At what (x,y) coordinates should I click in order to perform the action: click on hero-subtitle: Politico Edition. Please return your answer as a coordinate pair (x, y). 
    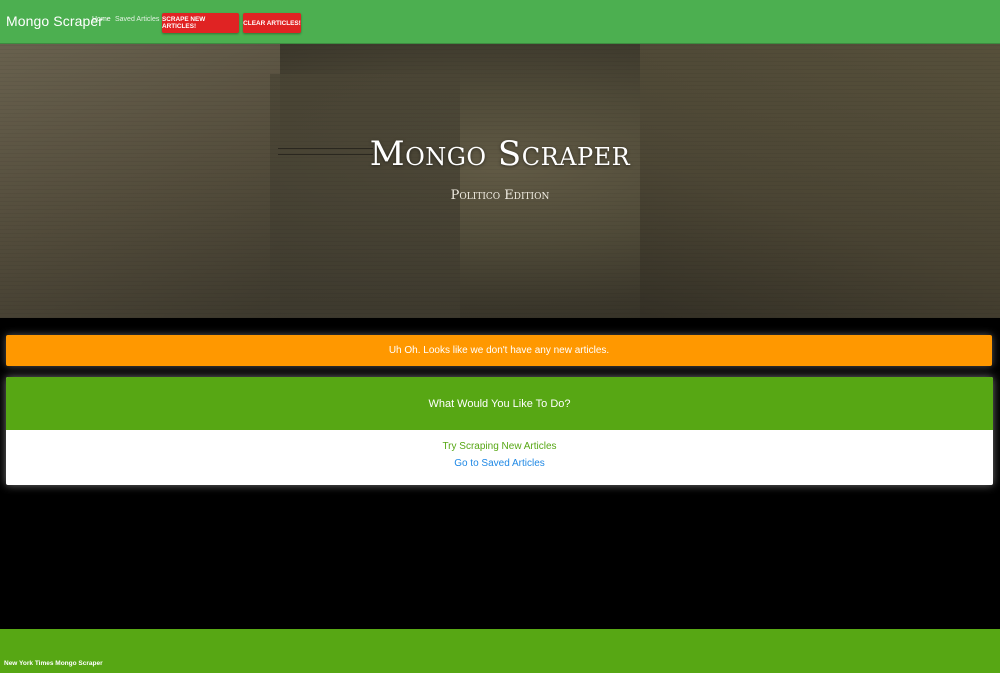
    Looking at the image, I should click on (500, 195).